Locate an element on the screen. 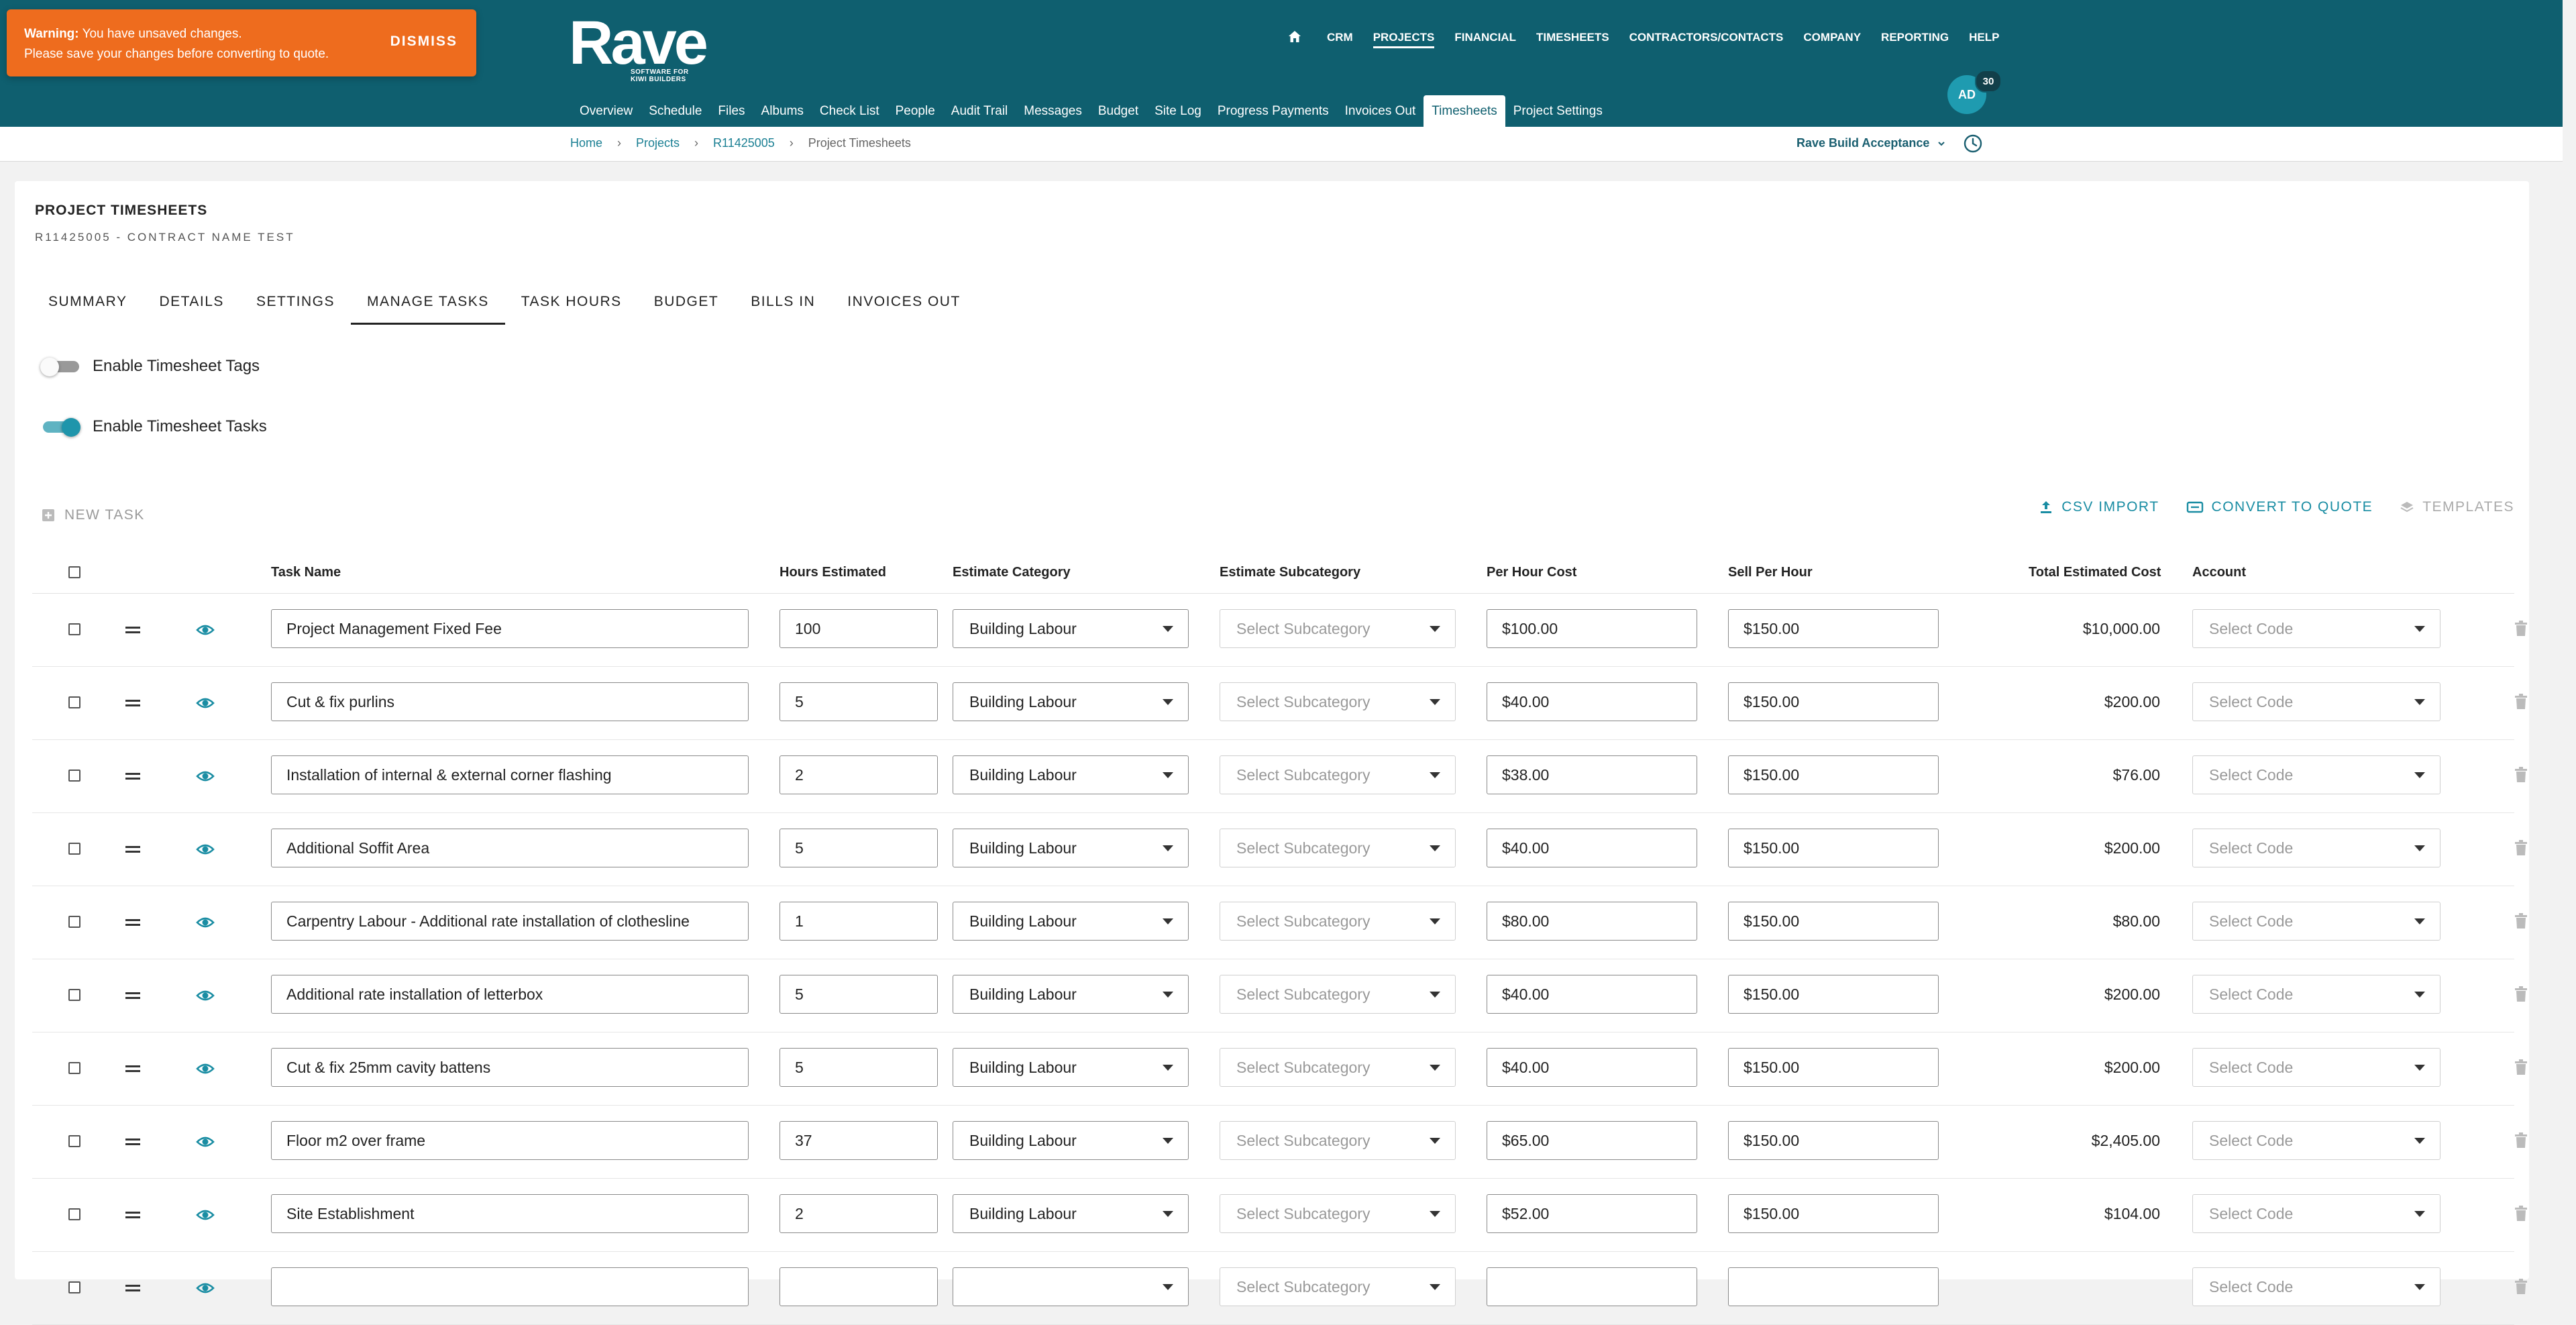  breadcrumb-r11425005: R11425005 is located at coordinates (744, 143).